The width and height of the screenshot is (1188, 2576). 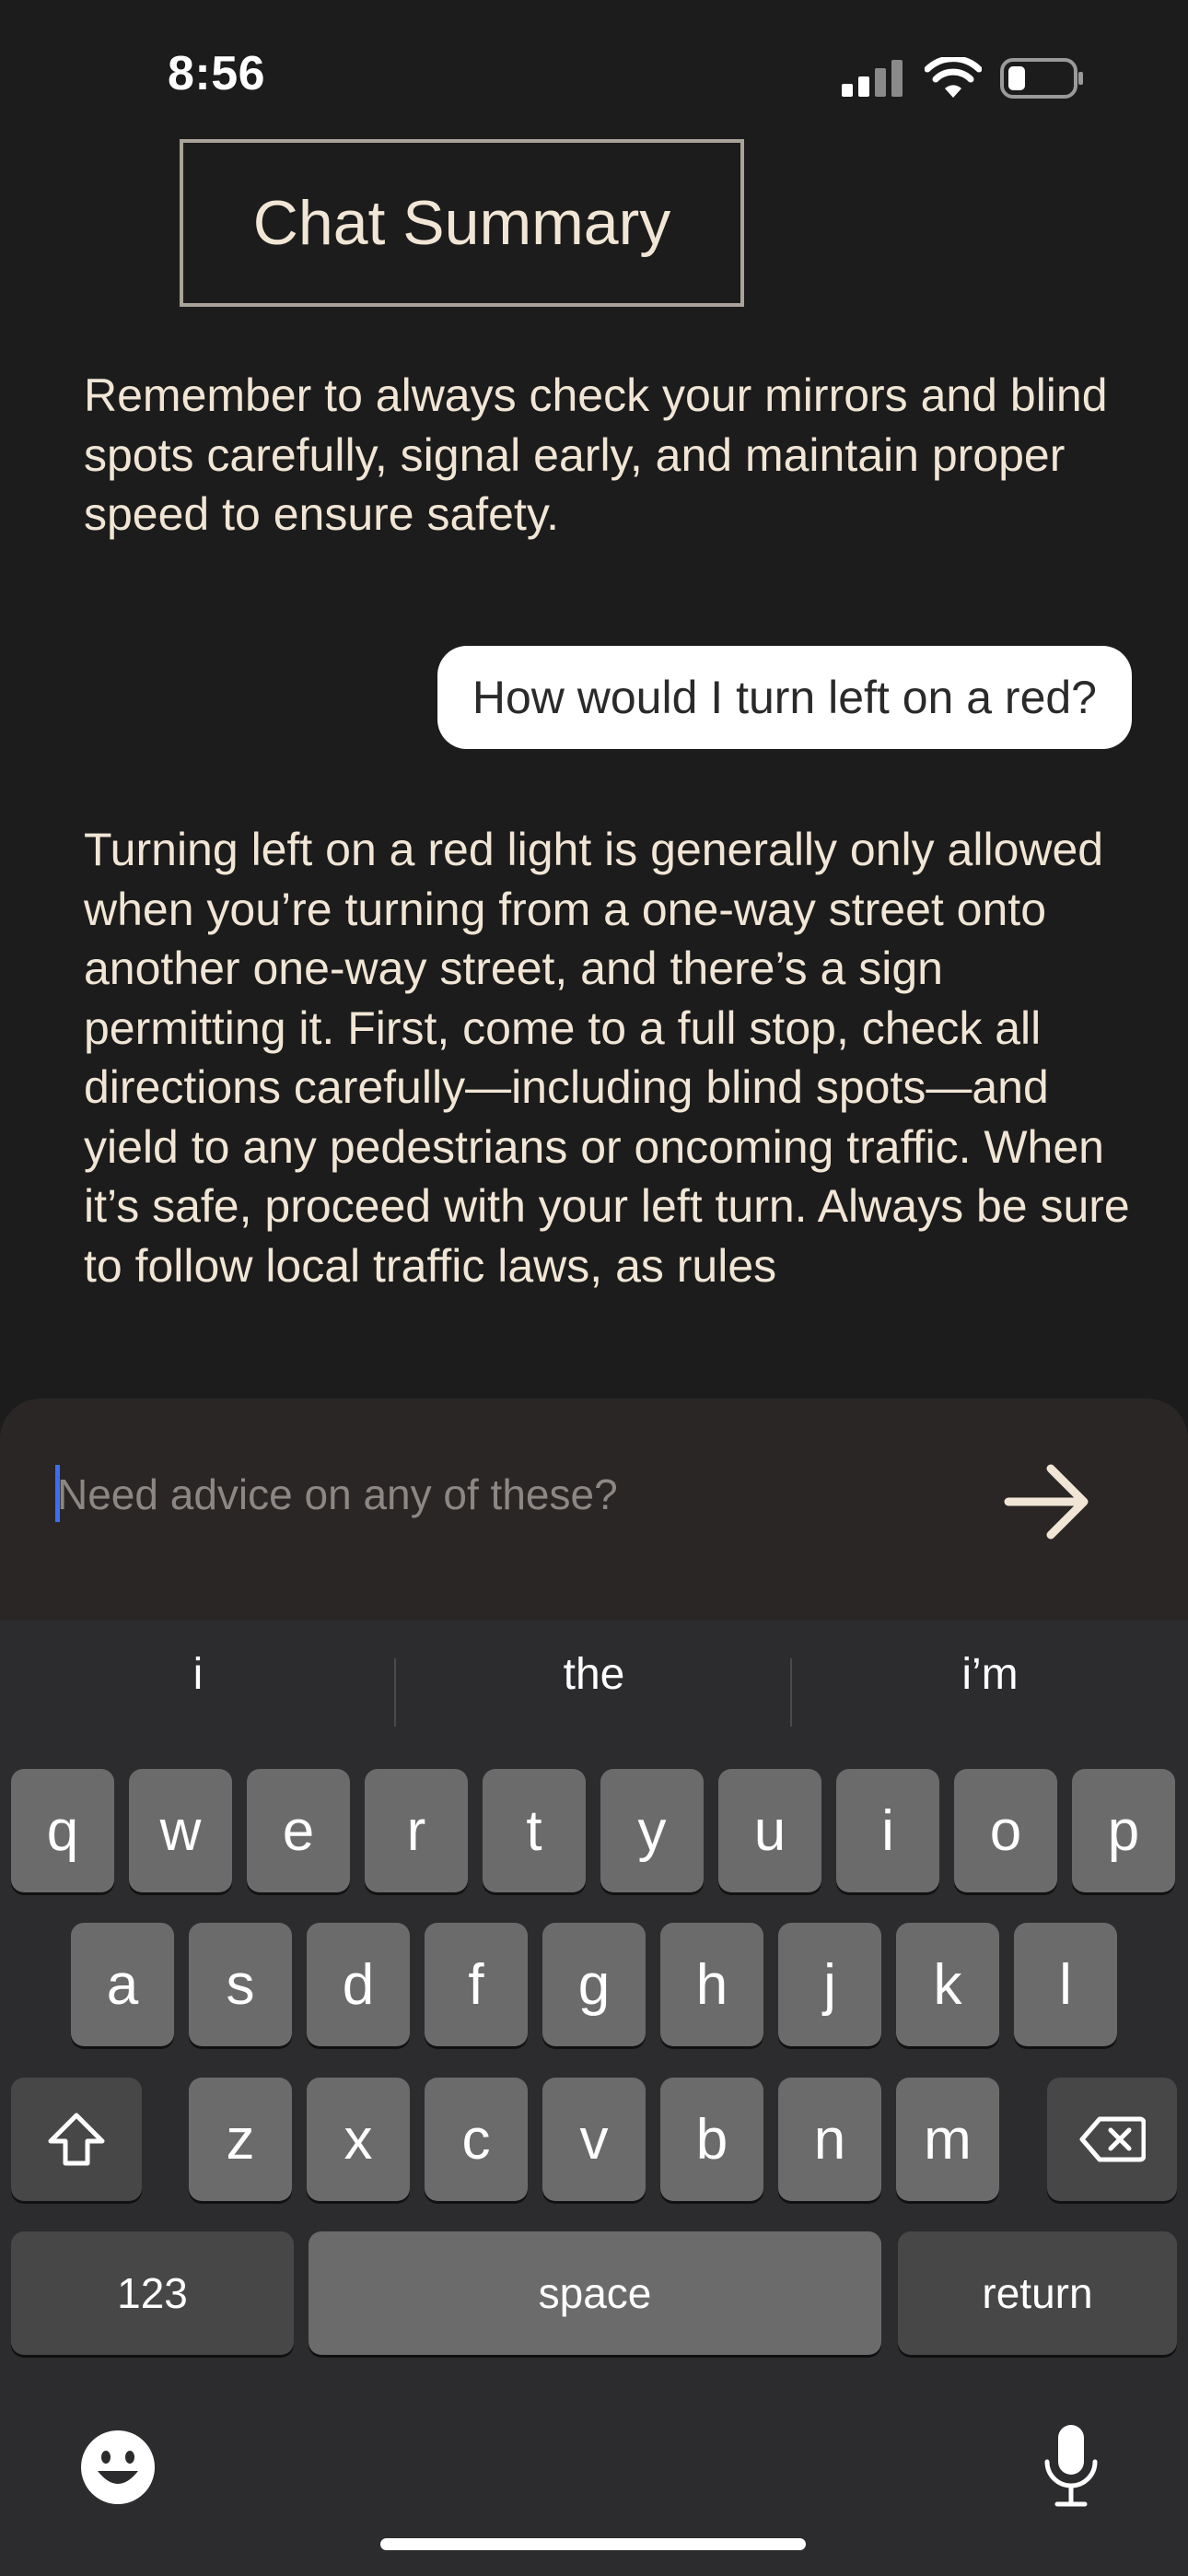 What do you see at coordinates (198, 1674) in the screenshot?
I see `suggestion-item: i` at bounding box center [198, 1674].